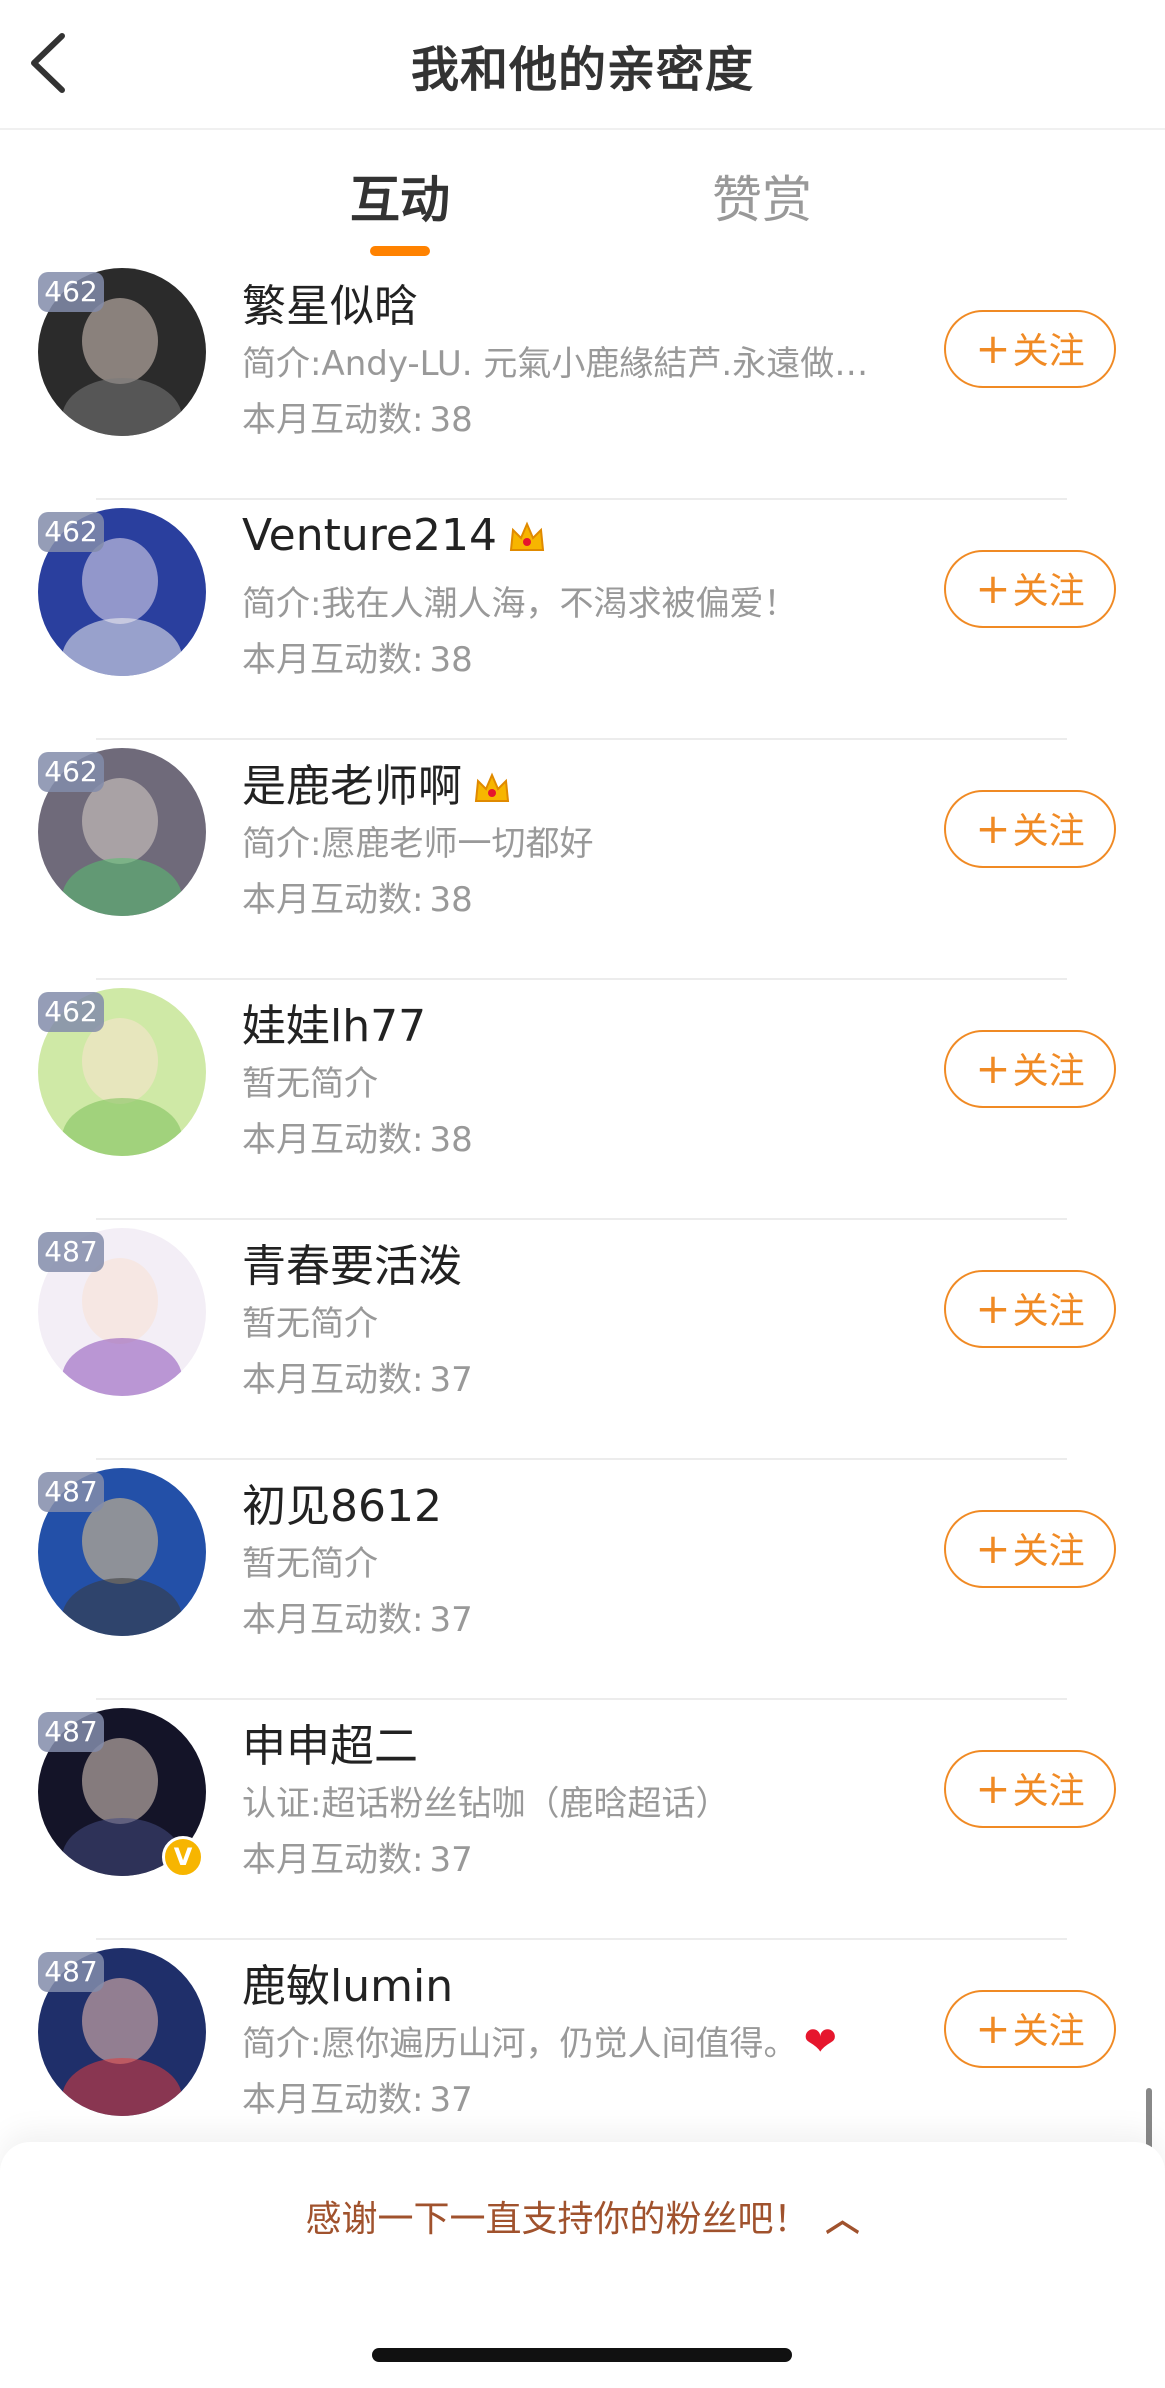 The width and height of the screenshot is (1165, 2388). Describe the element at coordinates (520, 2044) in the screenshot. I see `user-bio-text: 简介:愿你遍历山河，仍觉人间值得。` at that location.